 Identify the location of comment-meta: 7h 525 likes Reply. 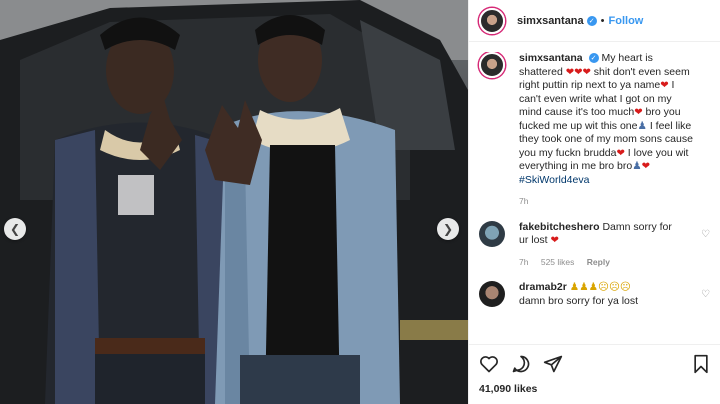
(599, 263).